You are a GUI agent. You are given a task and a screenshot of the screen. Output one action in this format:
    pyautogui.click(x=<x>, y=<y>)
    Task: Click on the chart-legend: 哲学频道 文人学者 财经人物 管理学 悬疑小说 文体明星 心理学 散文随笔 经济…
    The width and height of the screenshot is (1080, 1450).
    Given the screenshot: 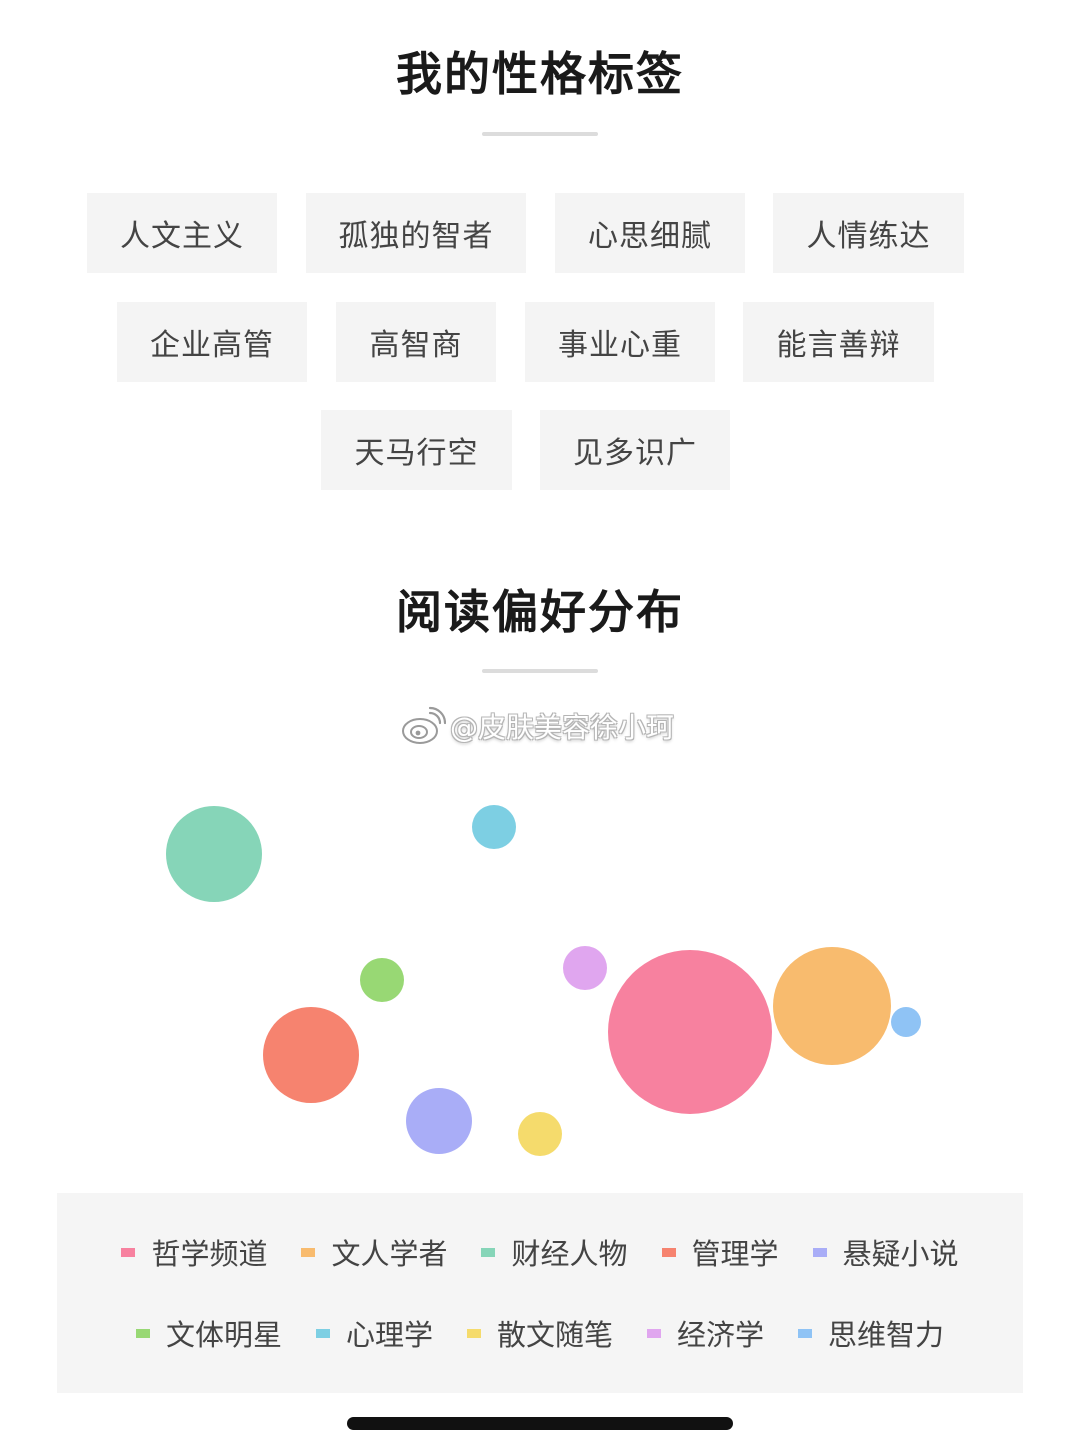 What is the action you would take?
    pyautogui.click(x=540, y=1293)
    